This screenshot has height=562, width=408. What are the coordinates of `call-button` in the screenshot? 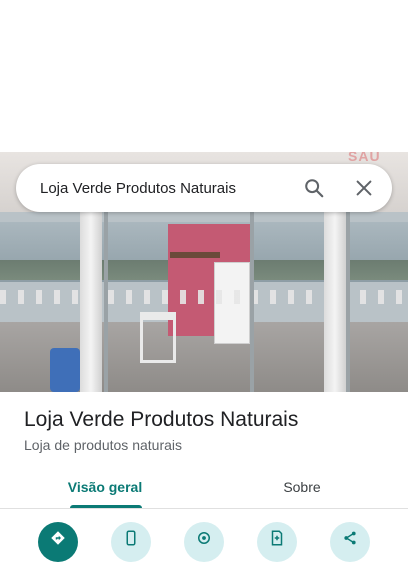 It's located at (131, 542).